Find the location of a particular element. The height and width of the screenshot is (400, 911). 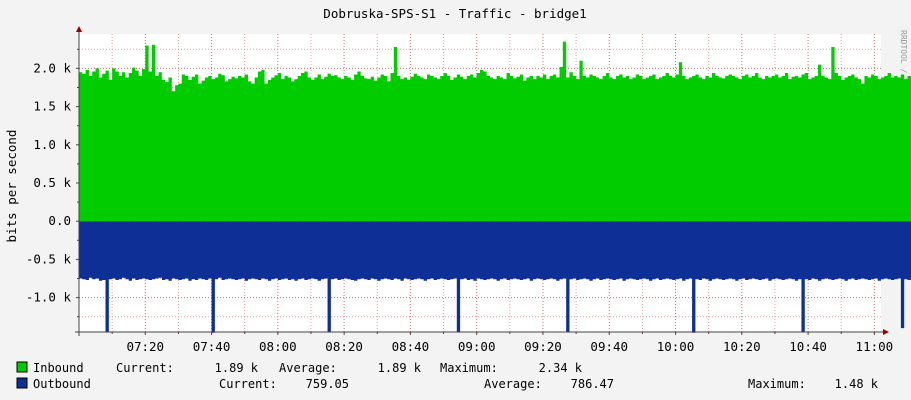

outbound-swatch is located at coordinates (22, 383).